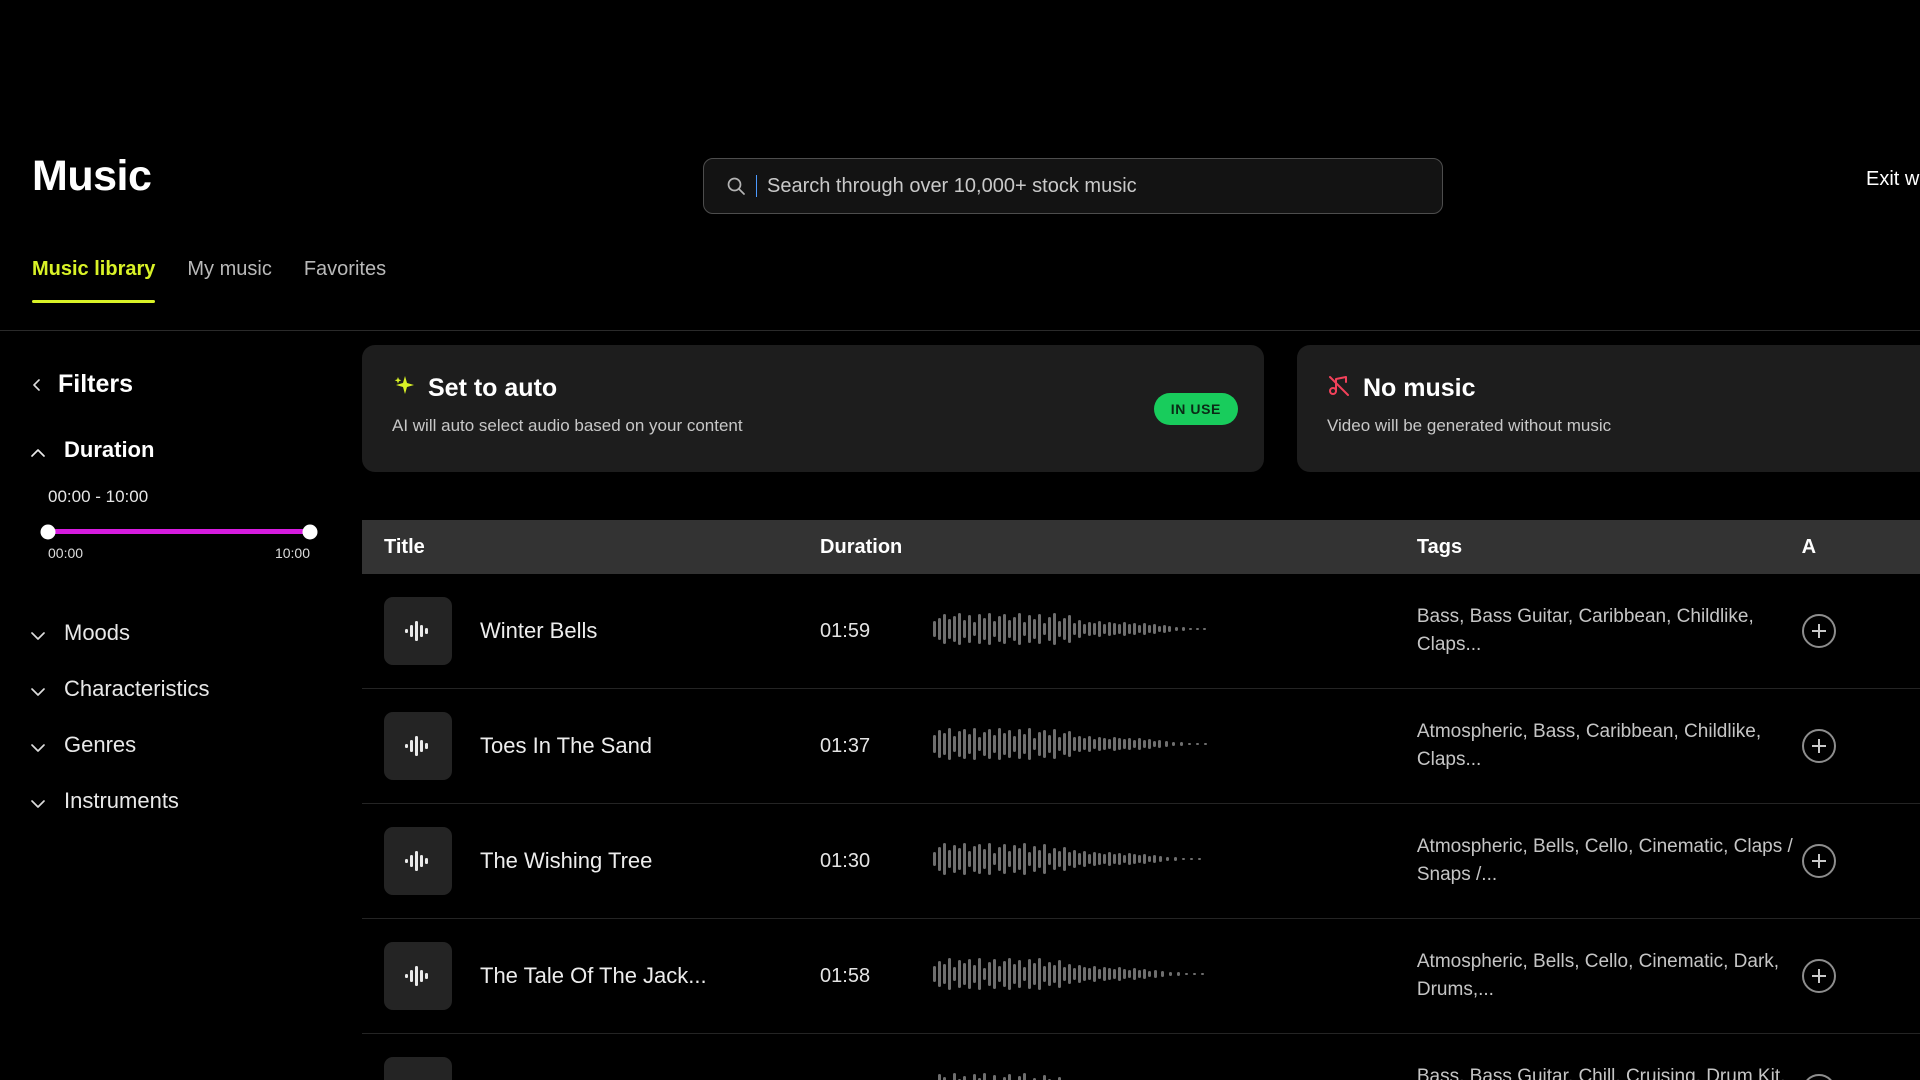  Describe the element at coordinates (1623, 388) in the screenshot. I see `option-card-heading: No music` at that location.